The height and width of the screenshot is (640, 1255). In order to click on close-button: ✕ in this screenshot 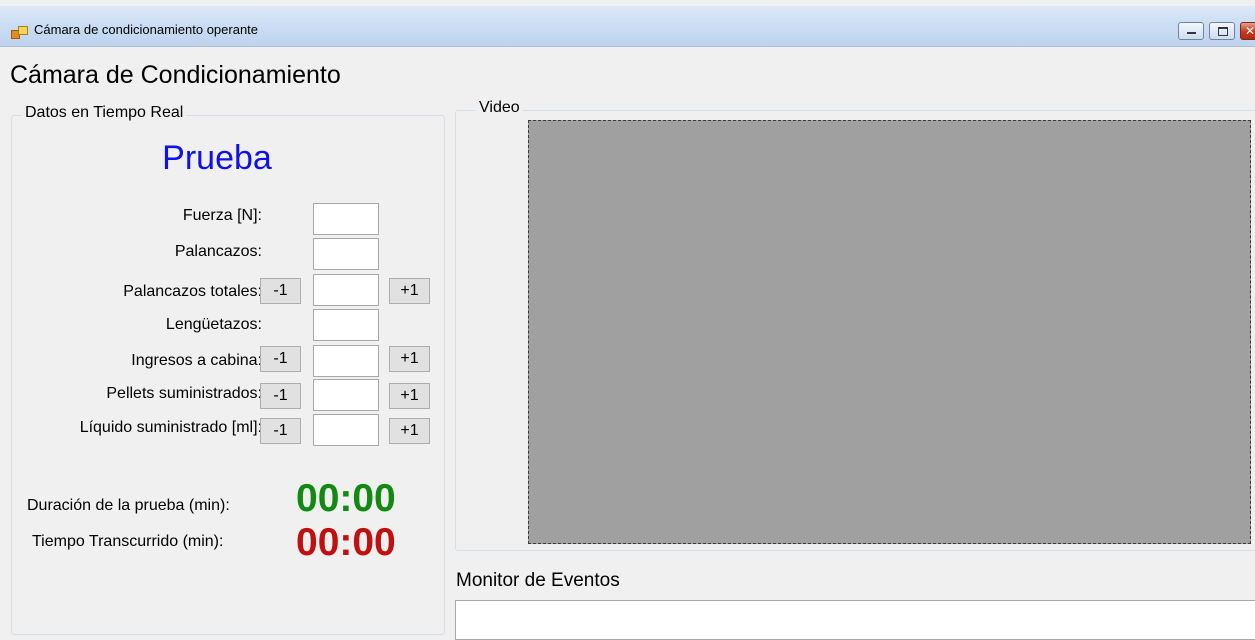, I will do `click(1247, 31)`.